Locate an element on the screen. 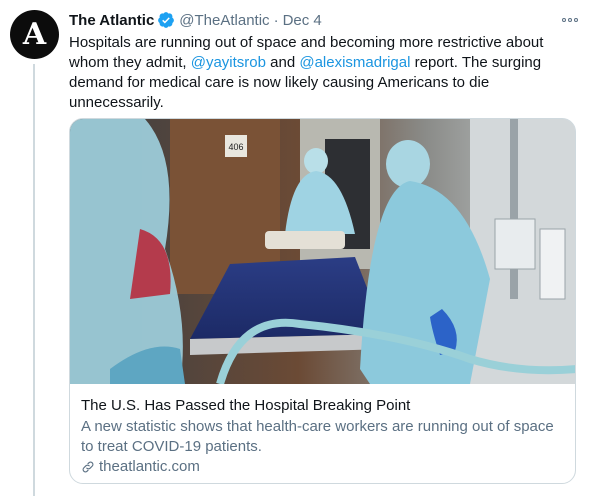 The image size is (595, 496). avatar: A is located at coordinates (34, 34).